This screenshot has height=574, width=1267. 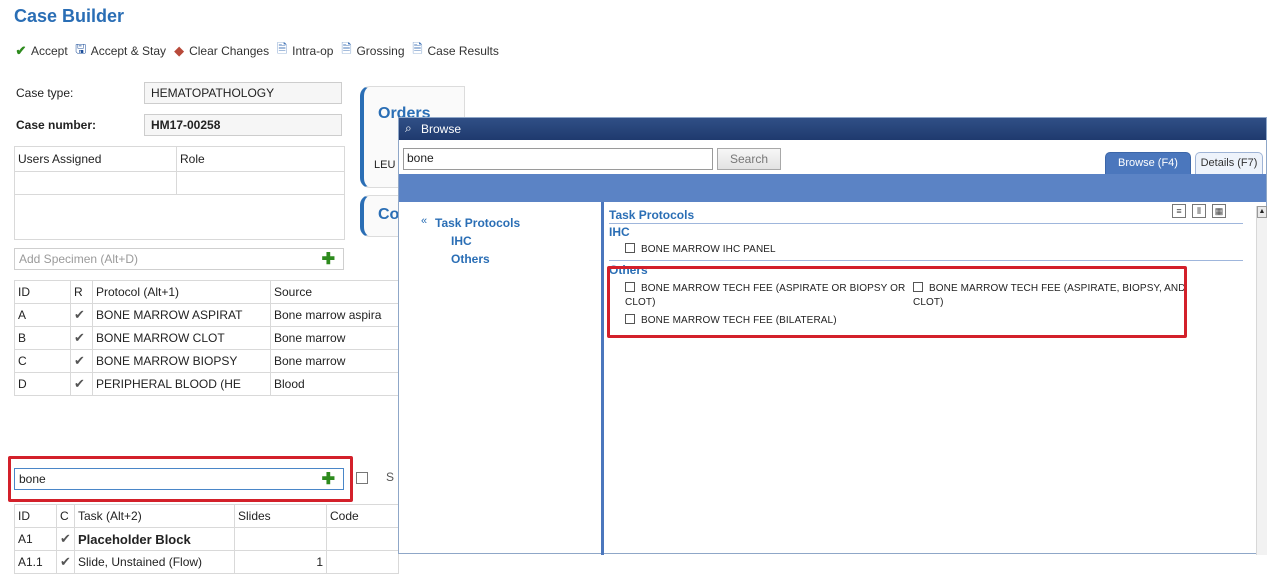 What do you see at coordinates (95, 183) in the screenshot?
I see `users-cell` at bounding box center [95, 183].